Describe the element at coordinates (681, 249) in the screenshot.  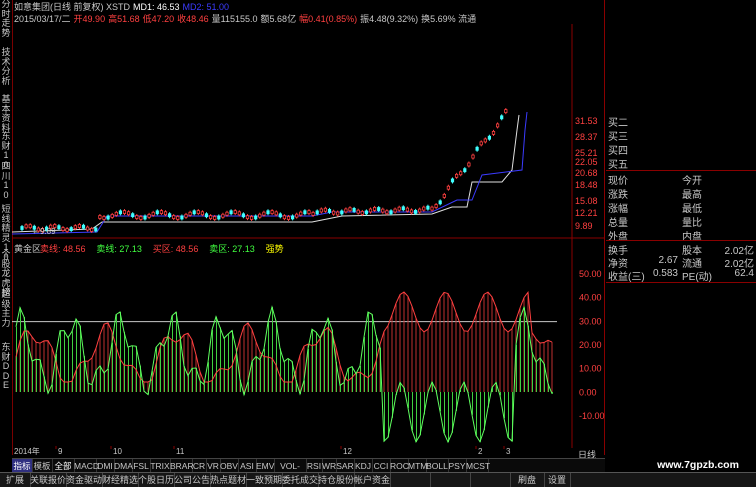
I see `finance-row: 换手 股本 2.02亿` at that location.